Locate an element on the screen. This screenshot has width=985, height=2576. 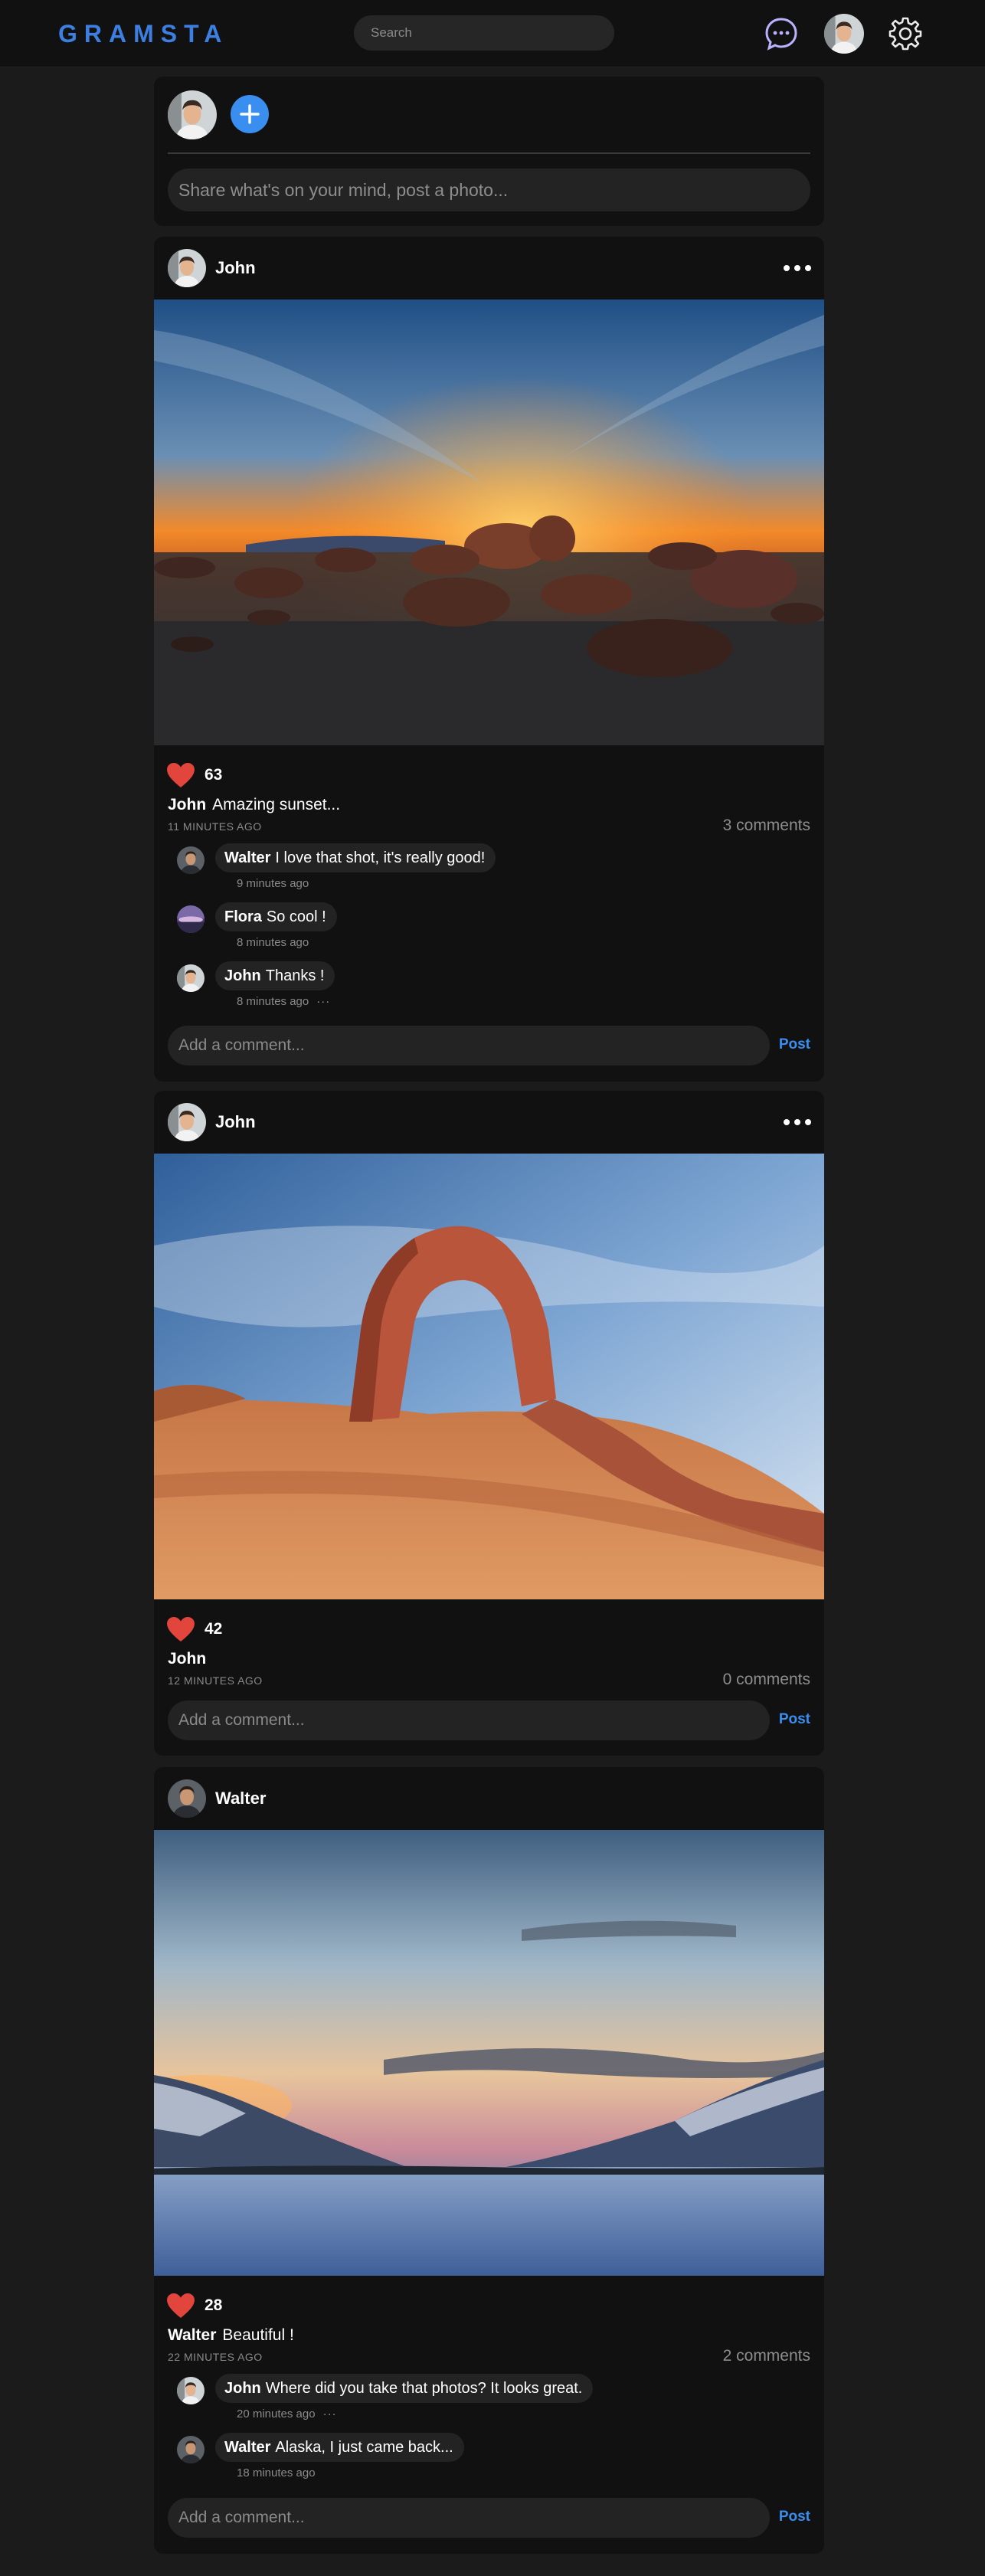
likes: 28 is located at coordinates (194, 2306).